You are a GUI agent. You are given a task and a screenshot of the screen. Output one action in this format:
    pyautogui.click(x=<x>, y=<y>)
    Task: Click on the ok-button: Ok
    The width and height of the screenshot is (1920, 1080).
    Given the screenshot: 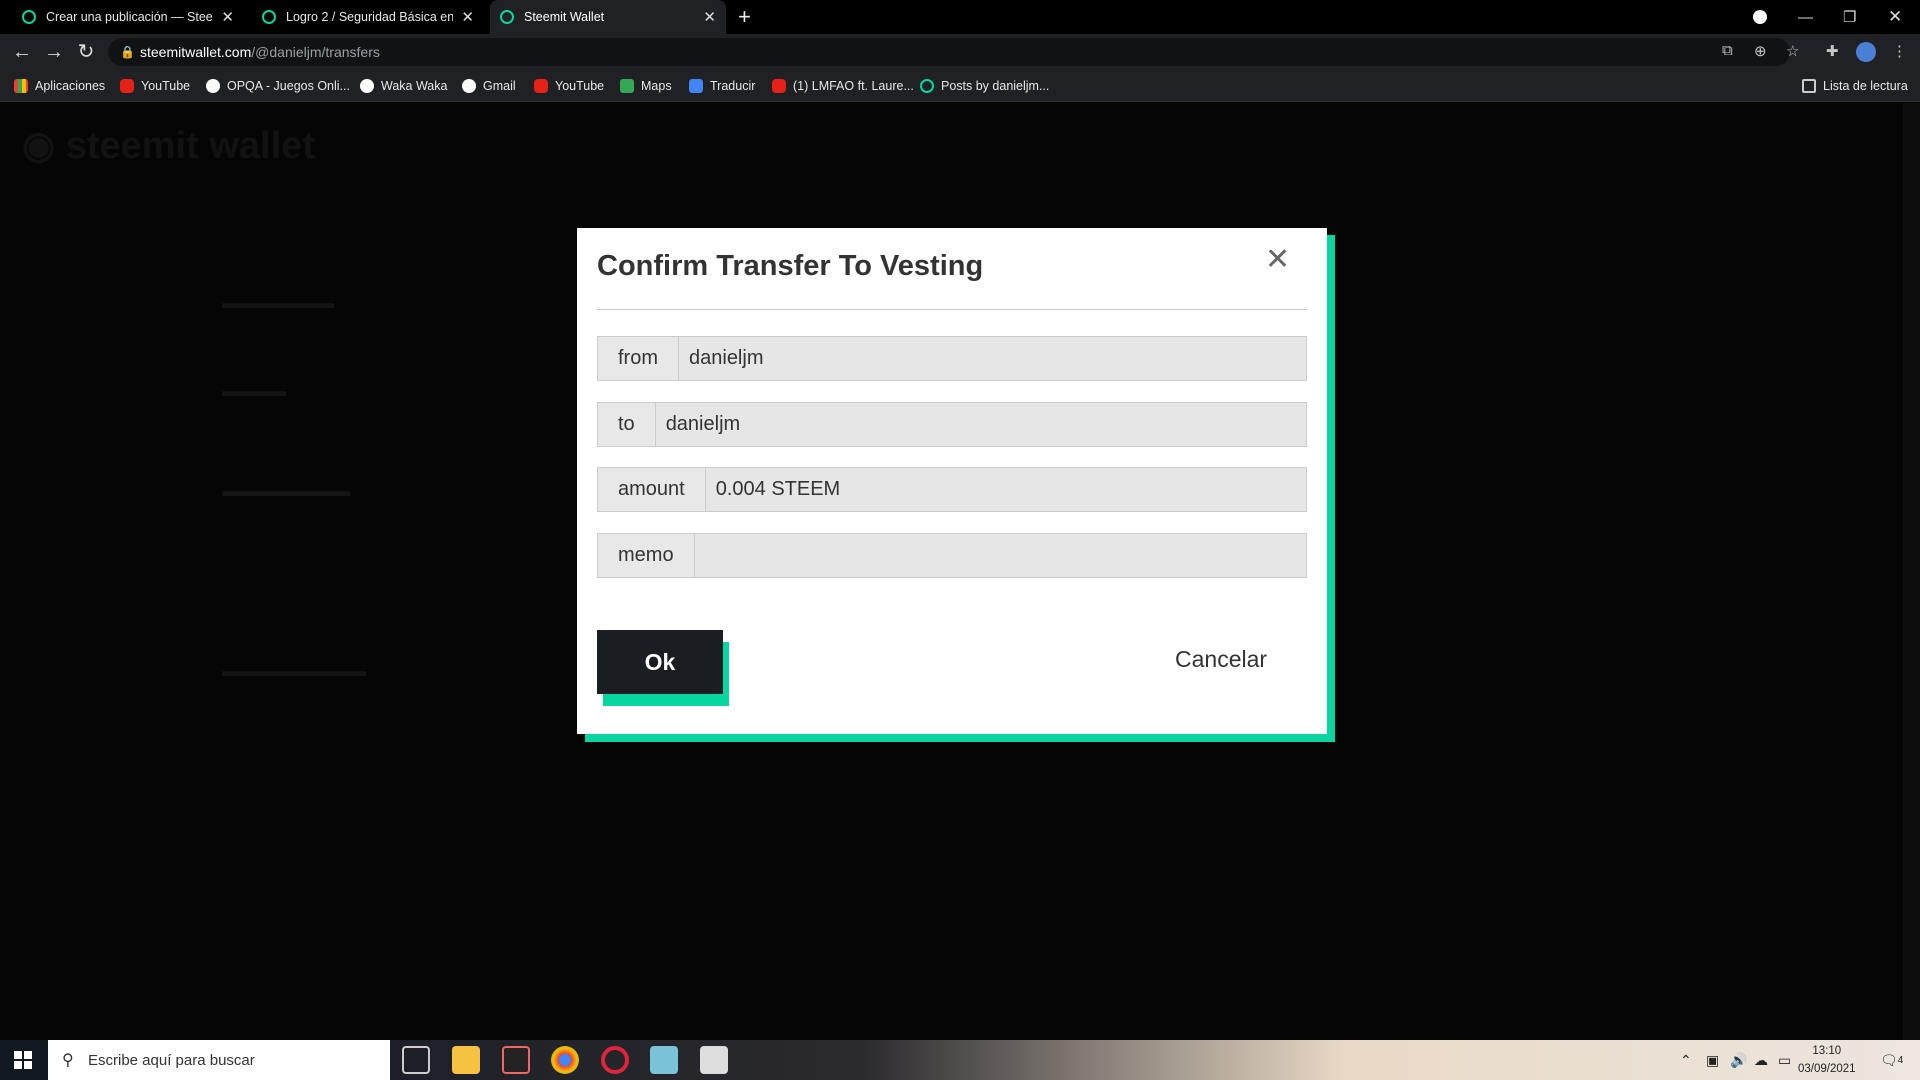 What is the action you would take?
    pyautogui.click(x=660, y=662)
    